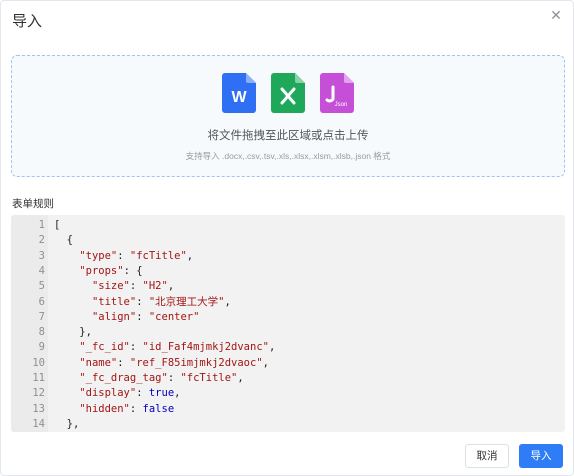 The image size is (574, 476). What do you see at coordinates (158, 408) in the screenshot?
I see `code-token: false` at bounding box center [158, 408].